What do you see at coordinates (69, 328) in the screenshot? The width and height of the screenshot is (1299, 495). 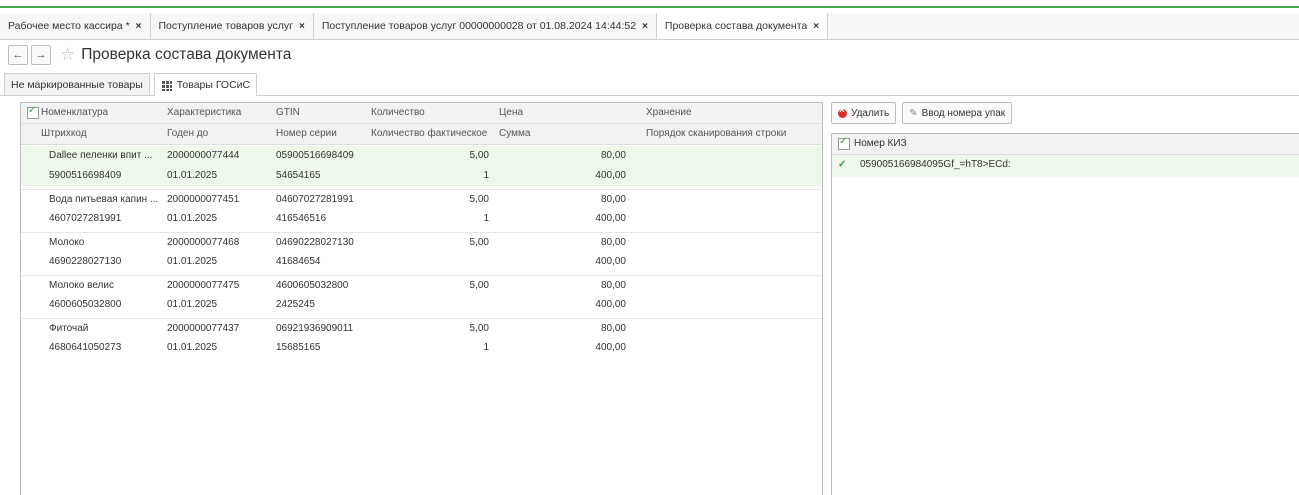 I see `cell-name: Фиточай` at bounding box center [69, 328].